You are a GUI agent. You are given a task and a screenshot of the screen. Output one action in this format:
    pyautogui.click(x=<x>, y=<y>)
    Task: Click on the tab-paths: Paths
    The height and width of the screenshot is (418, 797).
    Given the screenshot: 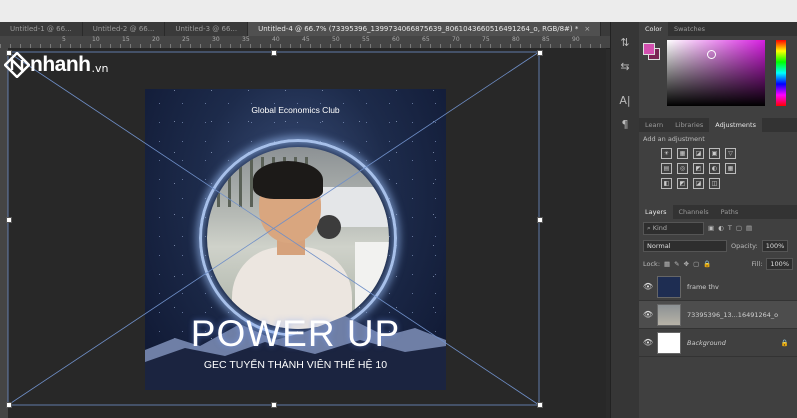 What is the action you would take?
    pyautogui.click(x=730, y=212)
    